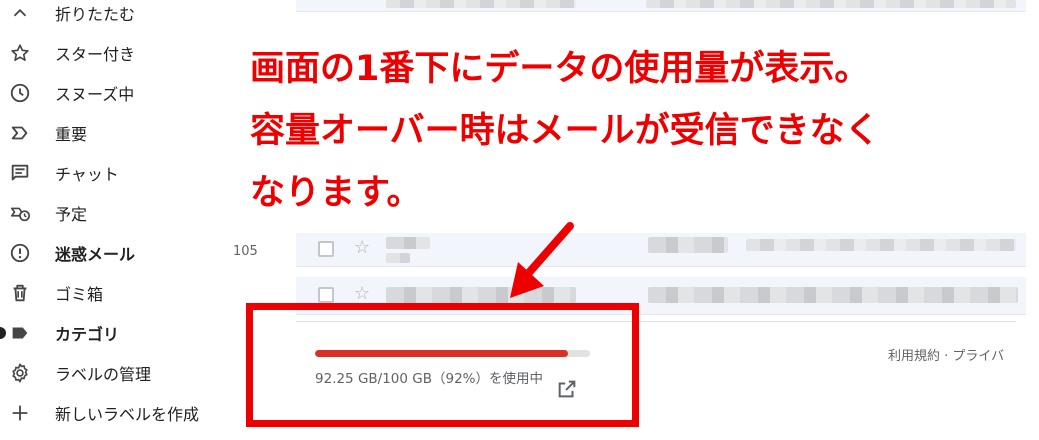 The width and height of the screenshot is (1039, 440). What do you see at coordinates (87, 174) in the screenshot?
I see `sidebar-item-label: チャット` at bounding box center [87, 174].